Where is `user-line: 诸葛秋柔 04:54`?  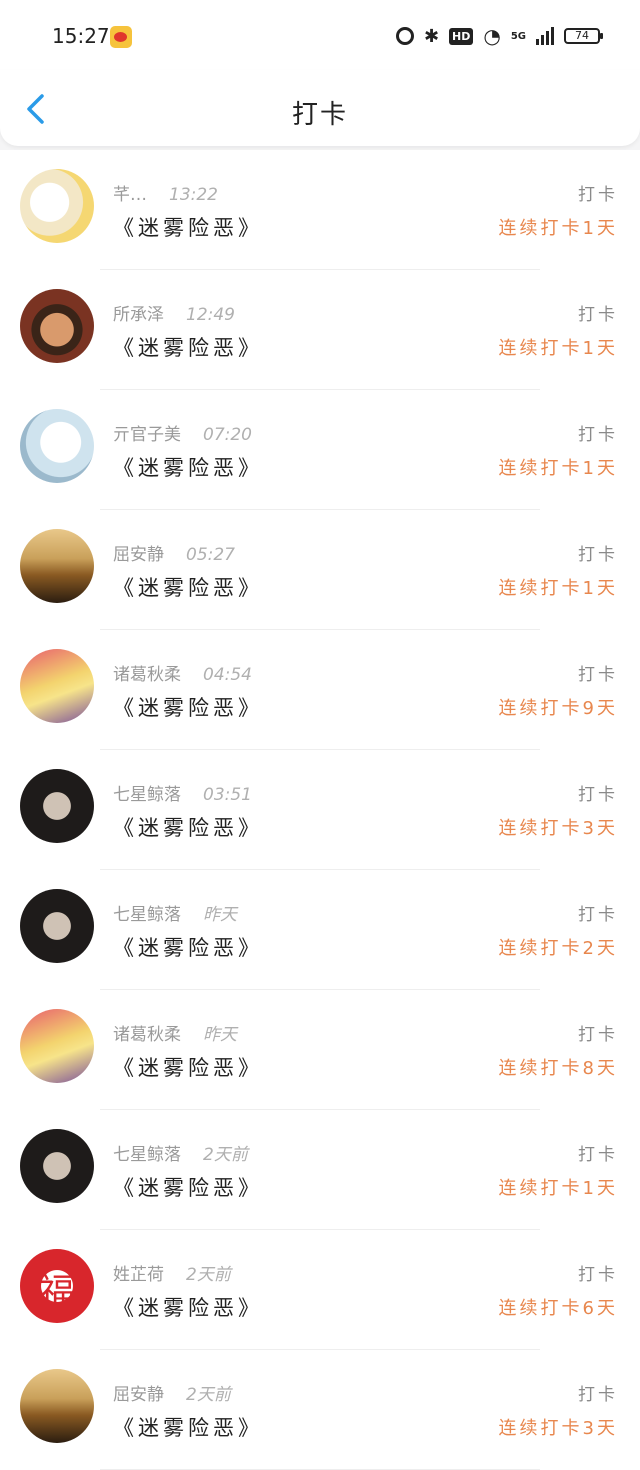 user-line: 诸葛秋柔 04:54 is located at coordinates (182, 672).